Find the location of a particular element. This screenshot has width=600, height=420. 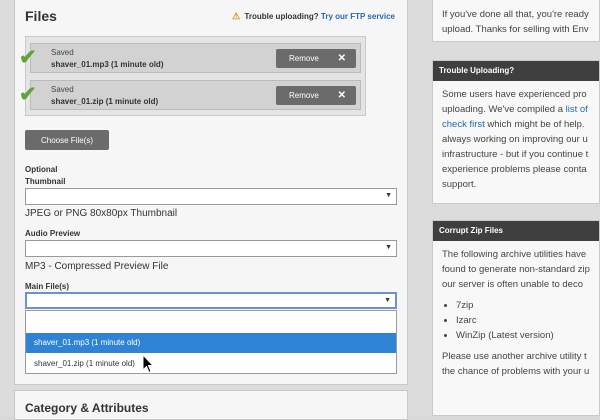

thumbnail-help: JPEG or PNG 80x80px Thumbnail is located at coordinates (101, 213).